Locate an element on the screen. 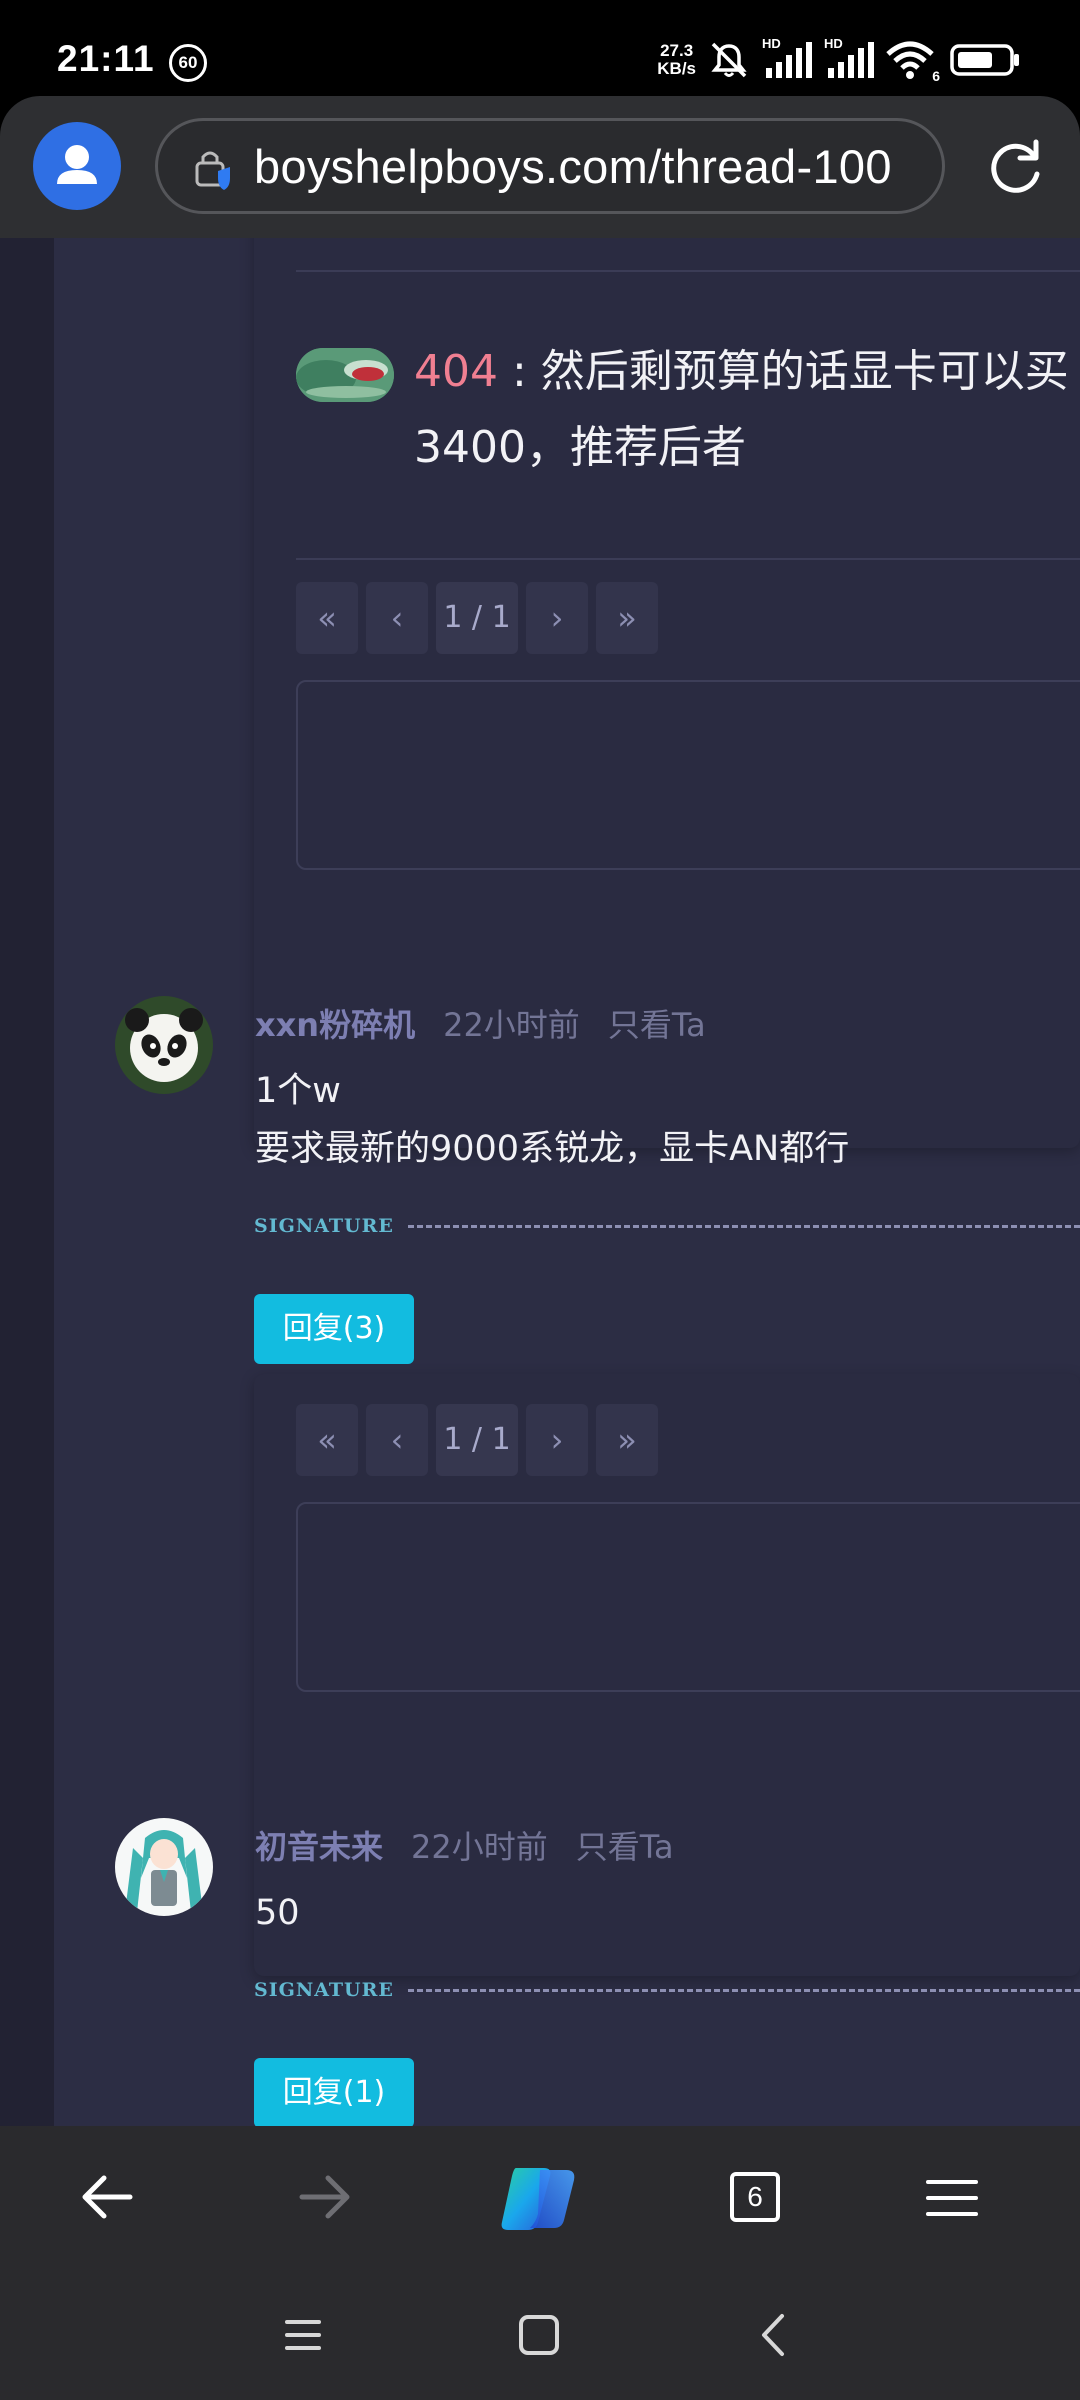 The image size is (1080, 2400). lock-shield-icon is located at coordinates (212, 170).